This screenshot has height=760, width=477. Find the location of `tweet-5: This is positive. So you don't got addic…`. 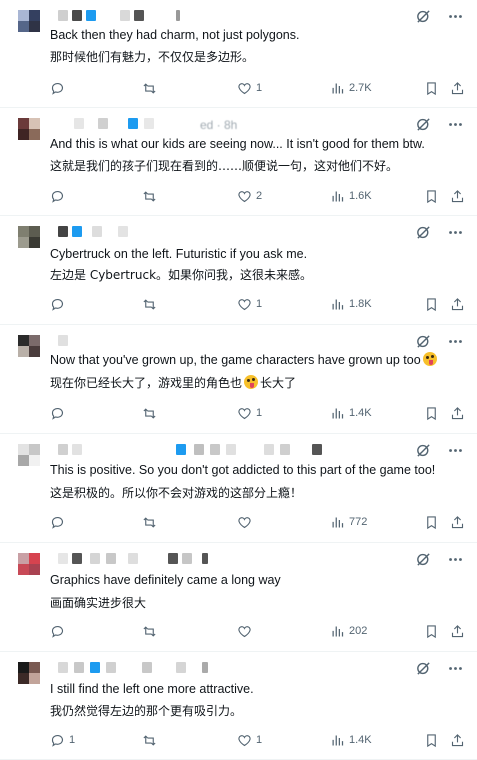

tweet-5: This is positive. So you don't got addic… is located at coordinates (238, 488).